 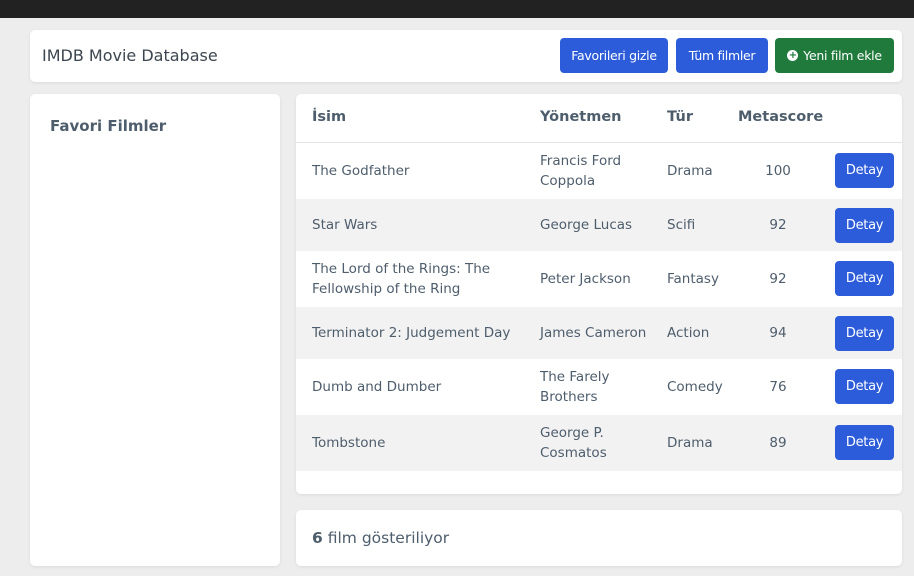 What do you see at coordinates (586, 225) in the screenshot?
I see `movie-director: George Lucas` at bounding box center [586, 225].